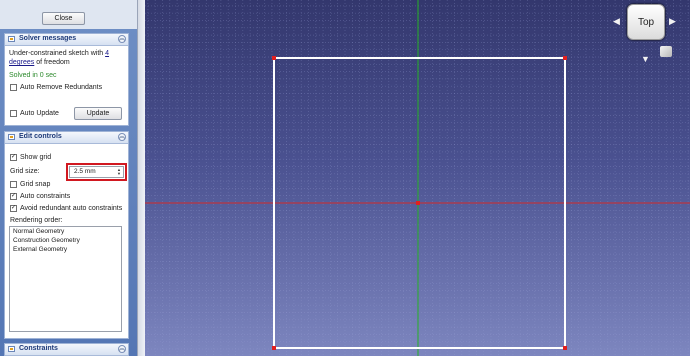 This screenshot has width=690, height=356. Describe the element at coordinates (56, 53) in the screenshot. I see `dof-message-prefix: Under-constrained sketch with` at that location.